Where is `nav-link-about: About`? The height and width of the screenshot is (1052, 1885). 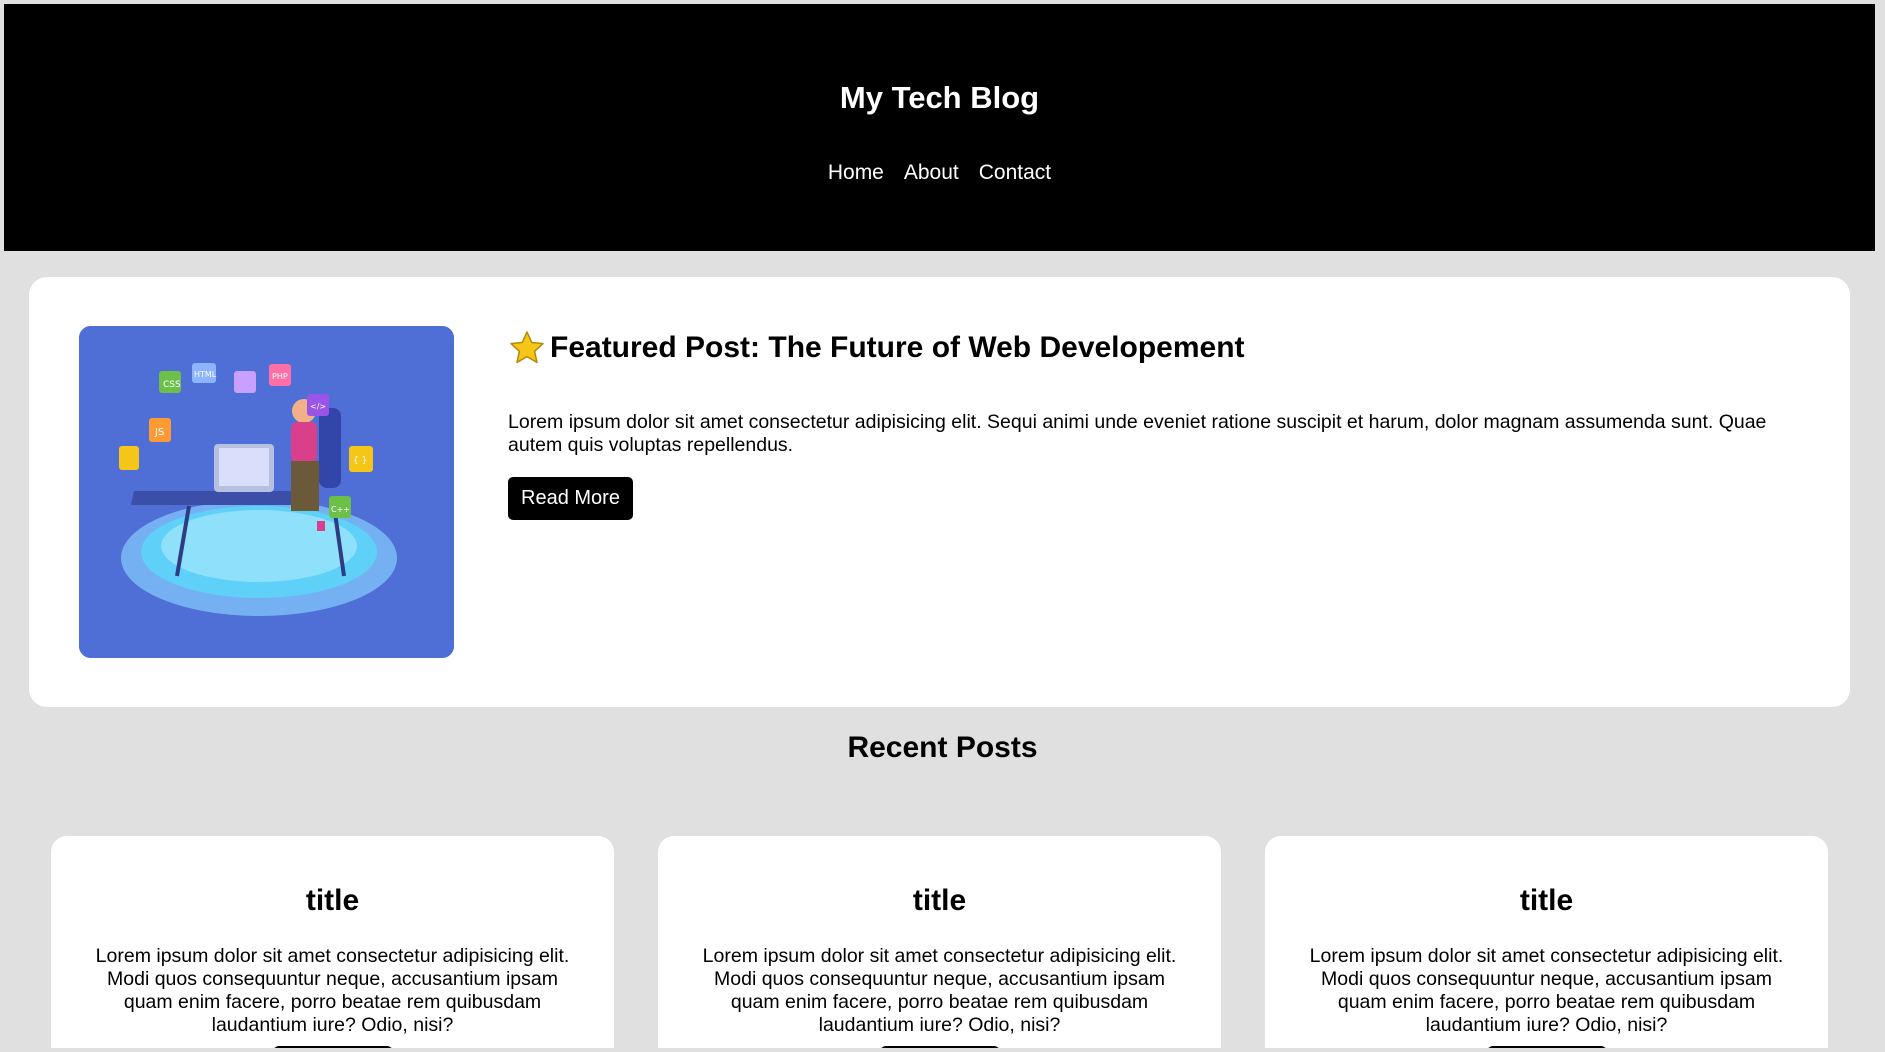
nav-link-about: About is located at coordinates (931, 173).